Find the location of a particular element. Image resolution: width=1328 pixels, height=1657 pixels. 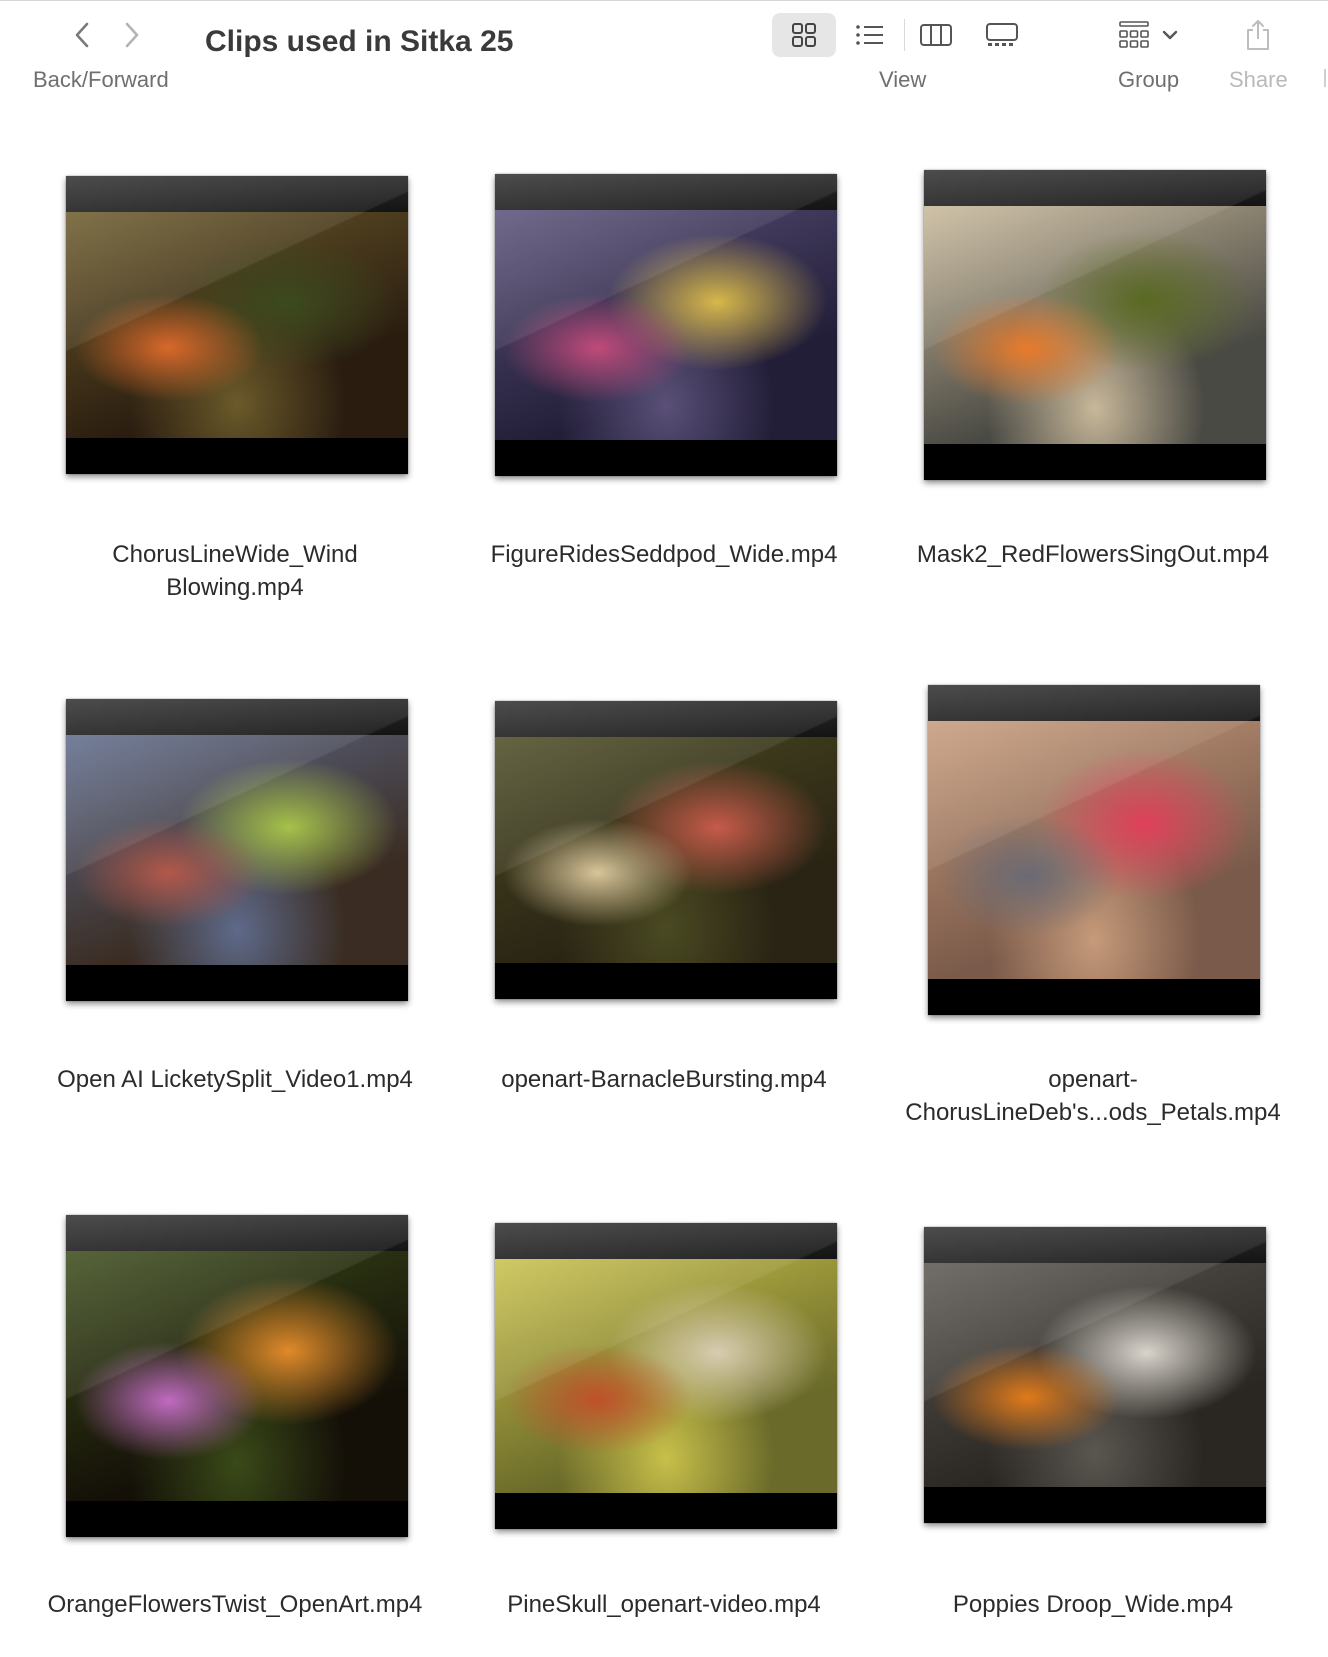

chevron-right-icon is located at coordinates (132, 35).